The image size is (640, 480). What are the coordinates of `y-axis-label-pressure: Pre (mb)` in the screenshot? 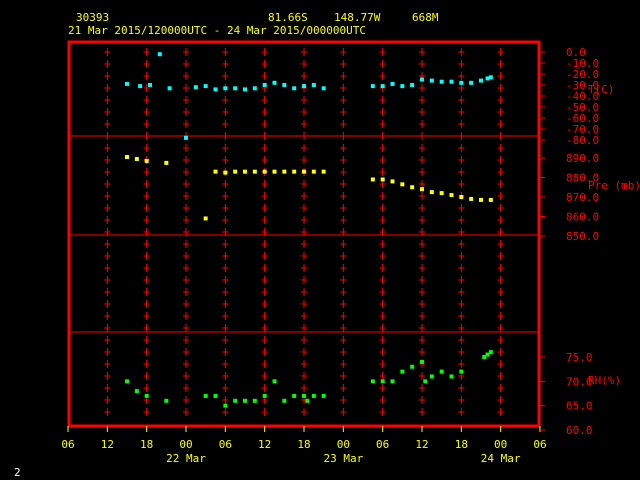 It's located at (614, 185).